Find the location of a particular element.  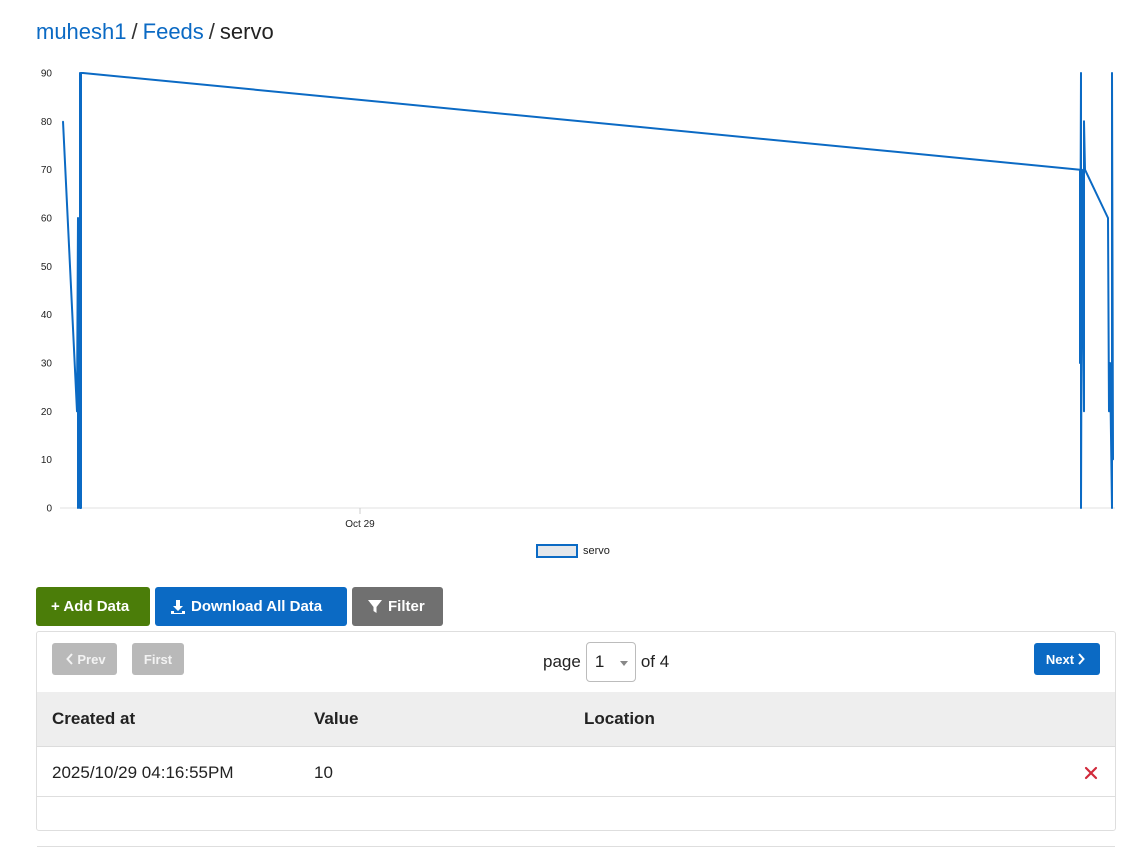

x-tick-label: Oct 29 is located at coordinates (360, 524).